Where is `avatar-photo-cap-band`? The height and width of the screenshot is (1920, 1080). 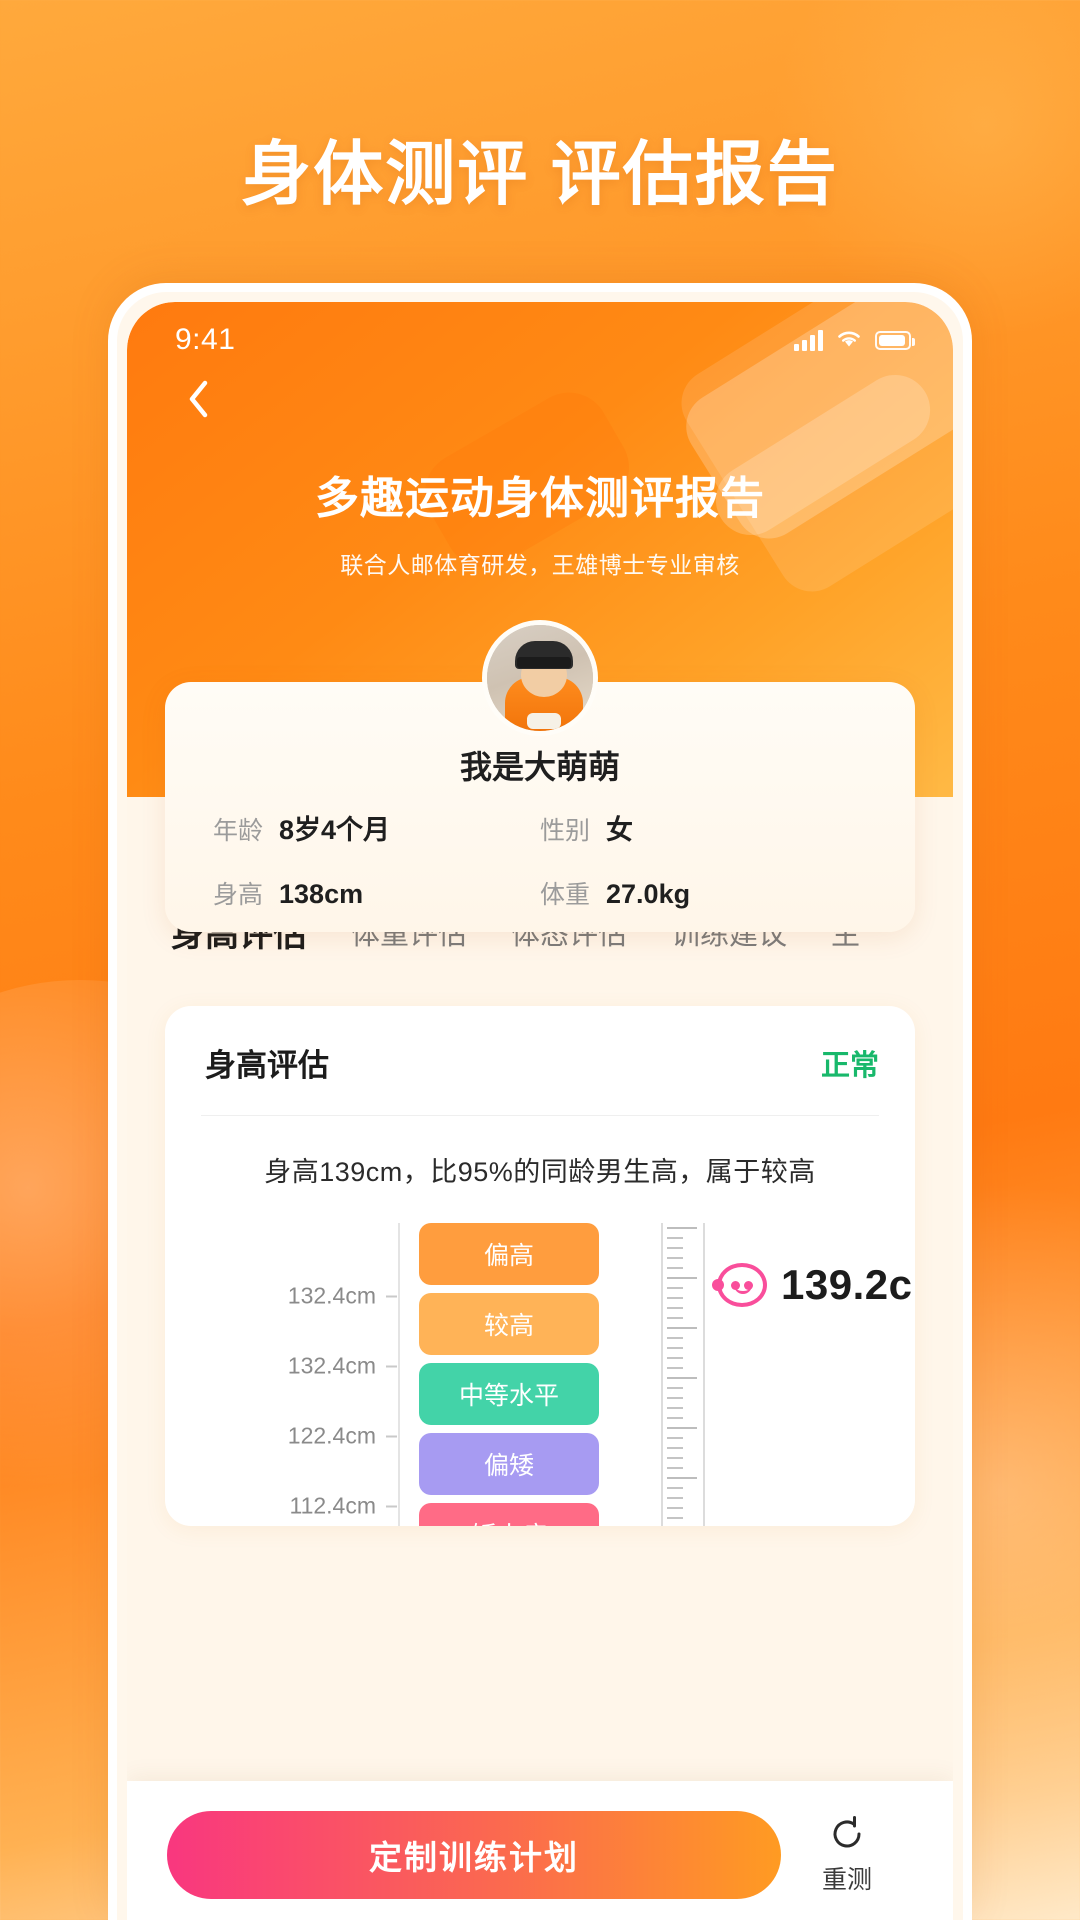
avatar-photo-cap-band is located at coordinates (544, 662).